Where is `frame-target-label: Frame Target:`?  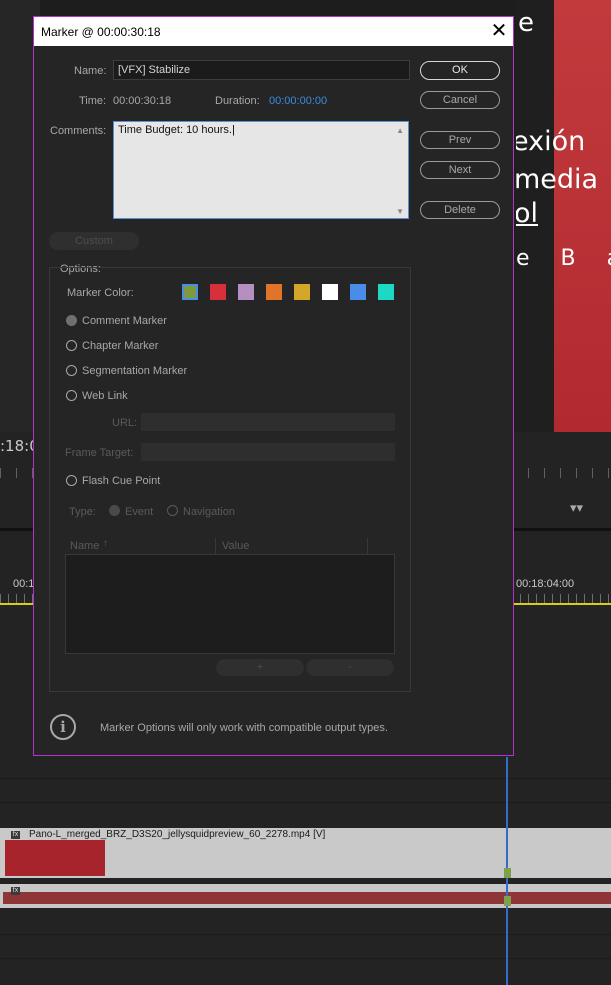
frame-target-label: Frame Target: is located at coordinates (99, 453).